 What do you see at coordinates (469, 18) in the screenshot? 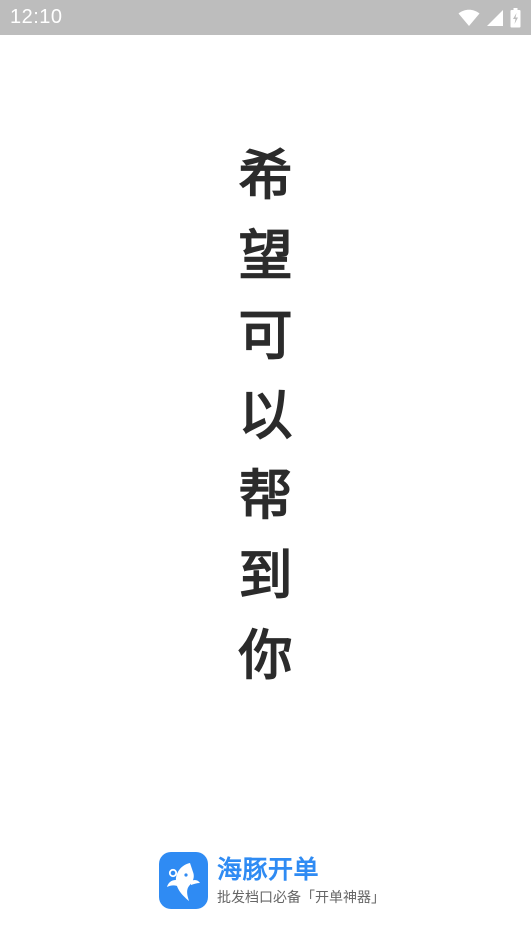
I see `wifi-icon` at bounding box center [469, 18].